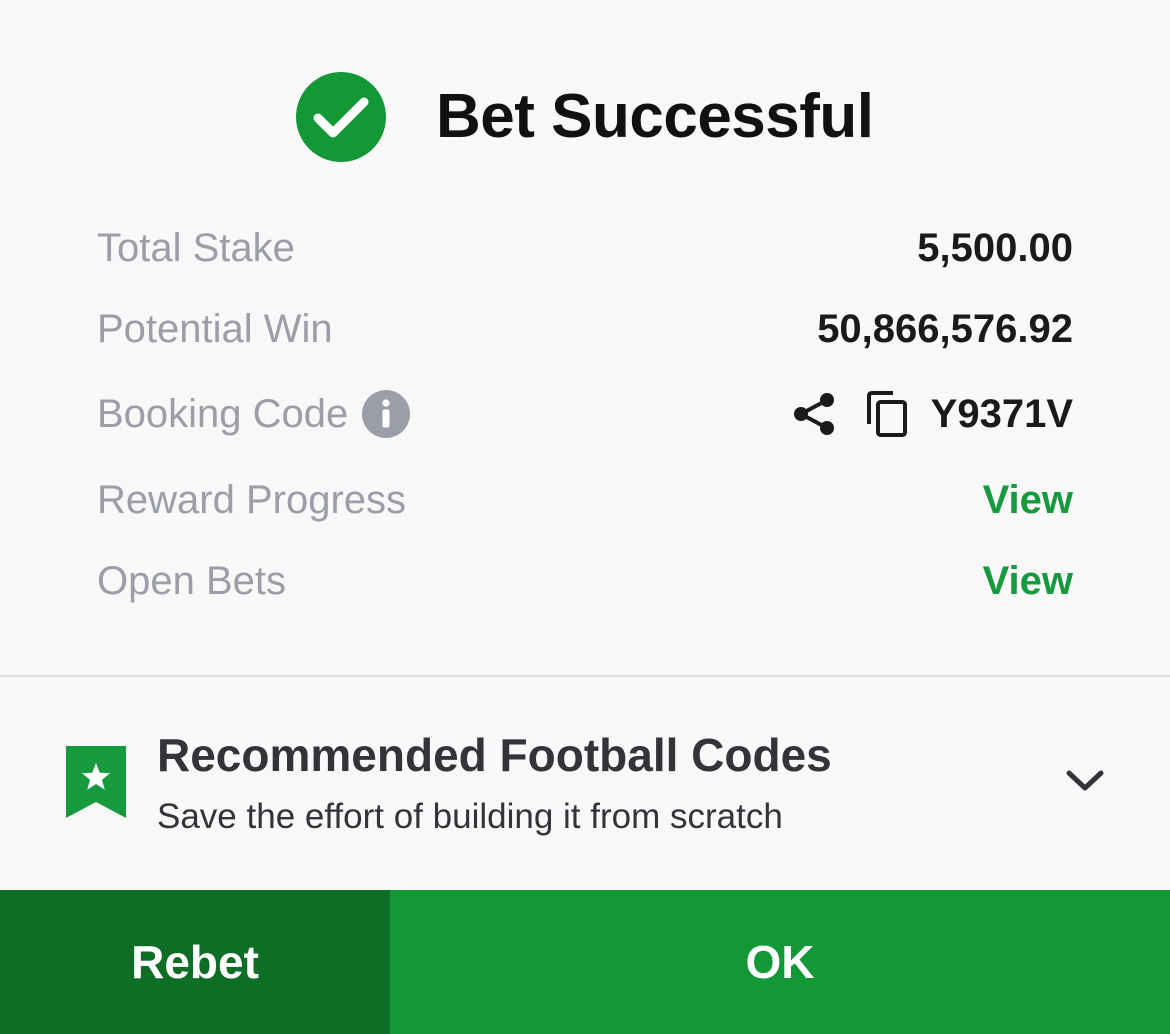  What do you see at coordinates (655, 116) in the screenshot?
I see `page-title: Bet Successful` at bounding box center [655, 116].